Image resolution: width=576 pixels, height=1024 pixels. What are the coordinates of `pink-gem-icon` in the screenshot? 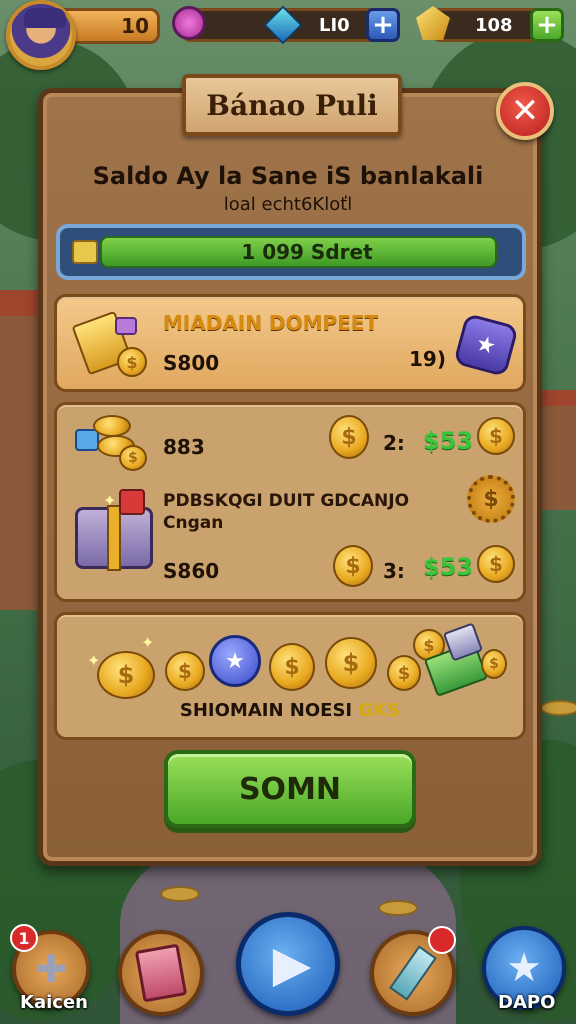 It's located at (189, 23).